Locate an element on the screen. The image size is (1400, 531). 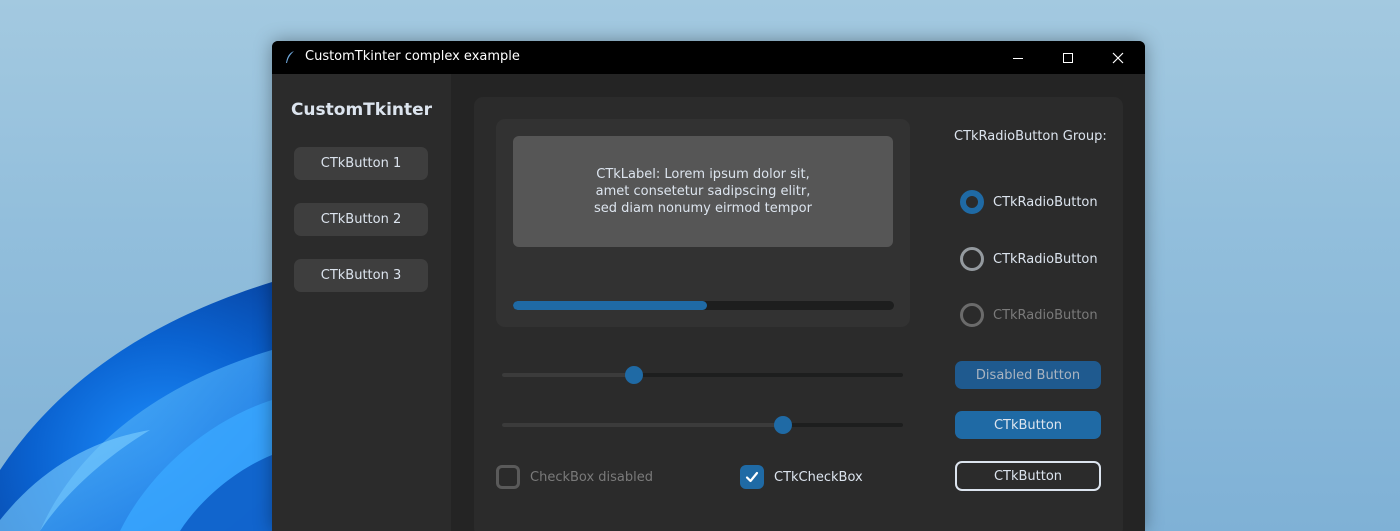
radio-option-1-circle is located at coordinates (972, 202).